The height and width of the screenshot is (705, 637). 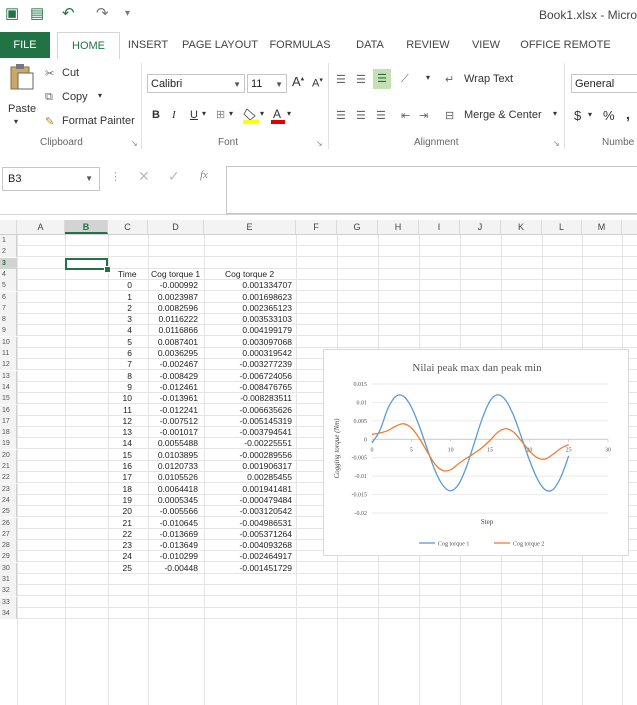 I want to click on paste-dropdown-icon: ▾, so click(x=16, y=121).